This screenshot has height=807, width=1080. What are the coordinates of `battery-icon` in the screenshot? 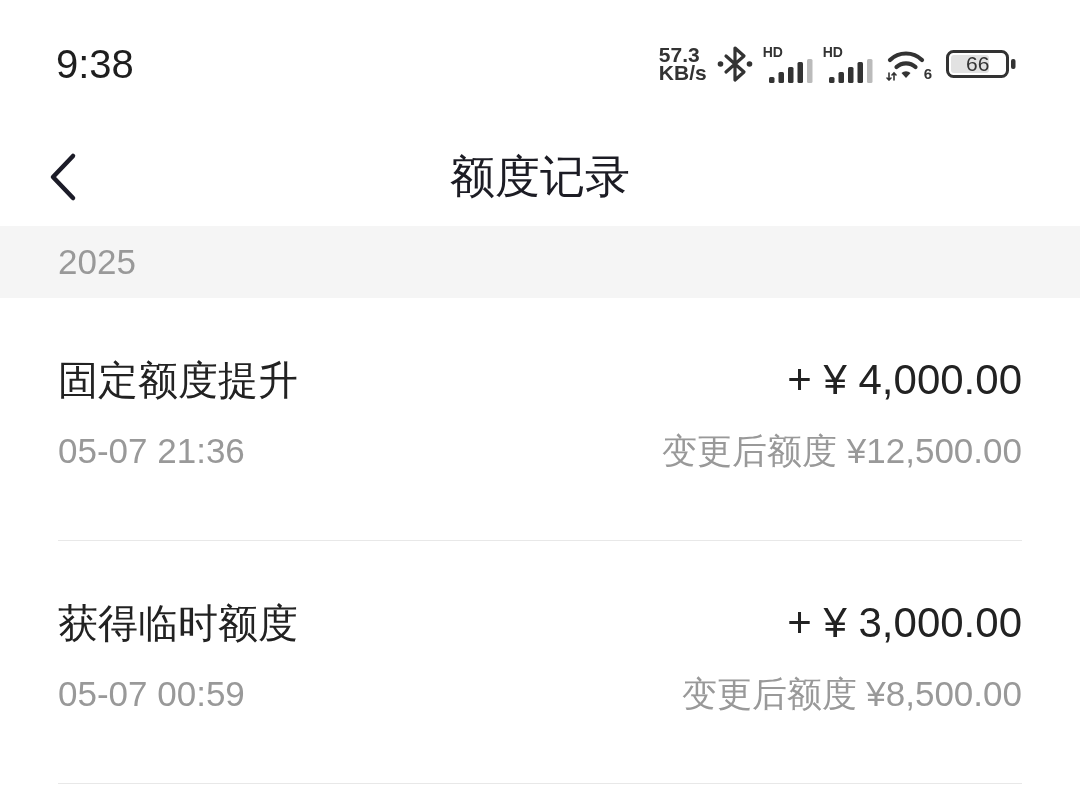 It's located at (981, 64).